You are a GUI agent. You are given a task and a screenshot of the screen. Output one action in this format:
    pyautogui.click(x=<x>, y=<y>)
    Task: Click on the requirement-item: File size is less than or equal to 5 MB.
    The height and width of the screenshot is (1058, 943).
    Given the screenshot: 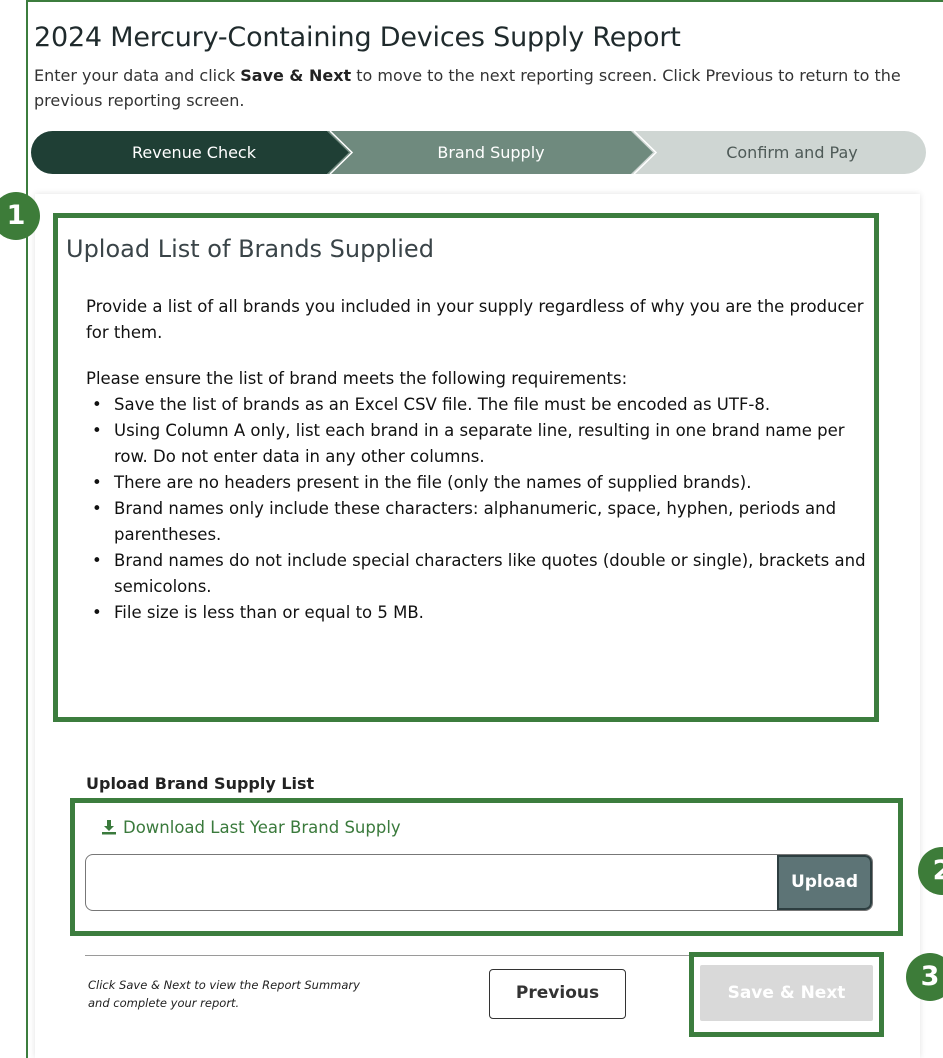 What is the action you would take?
    pyautogui.click(x=482, y=613)
    